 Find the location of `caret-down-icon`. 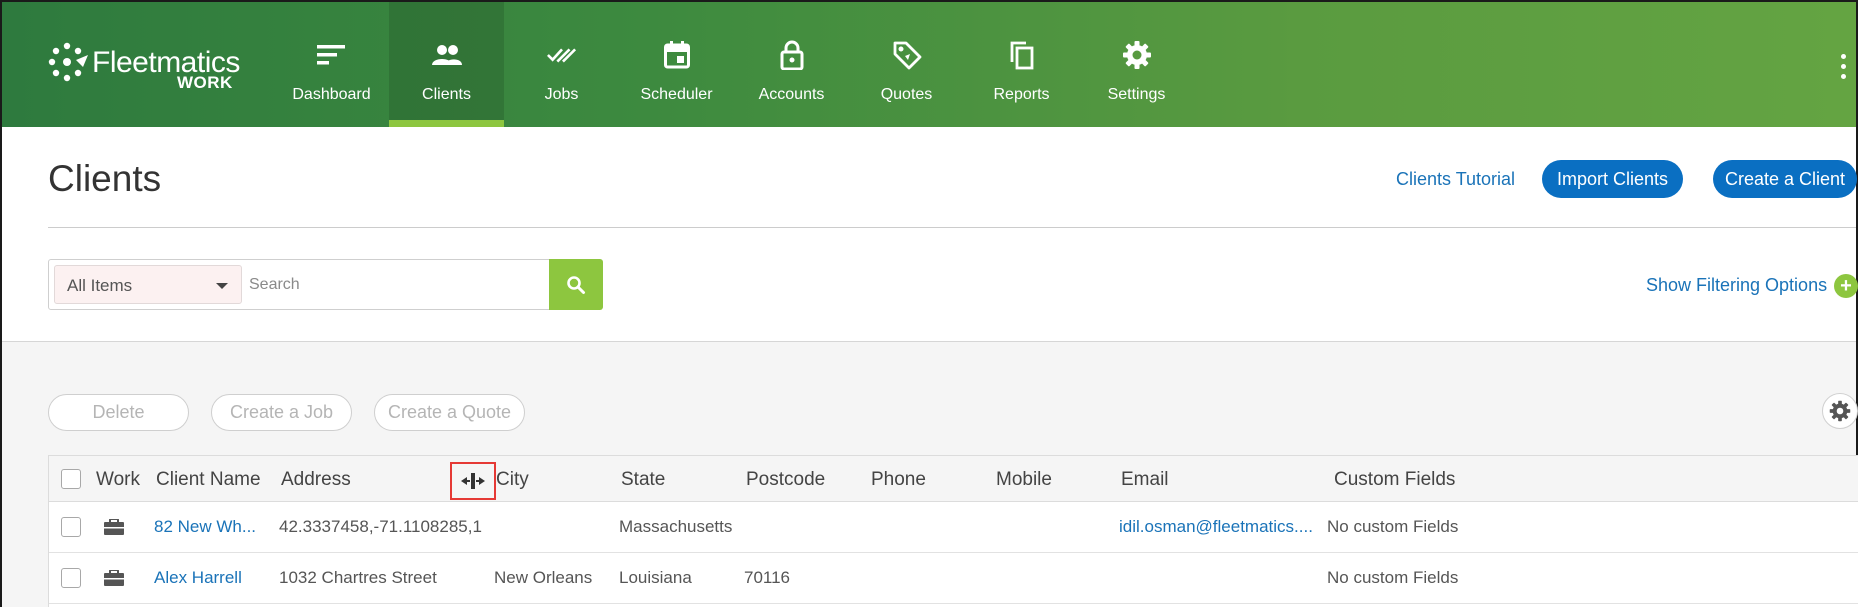

caret-down-icon is located at coordinates (222, 286).